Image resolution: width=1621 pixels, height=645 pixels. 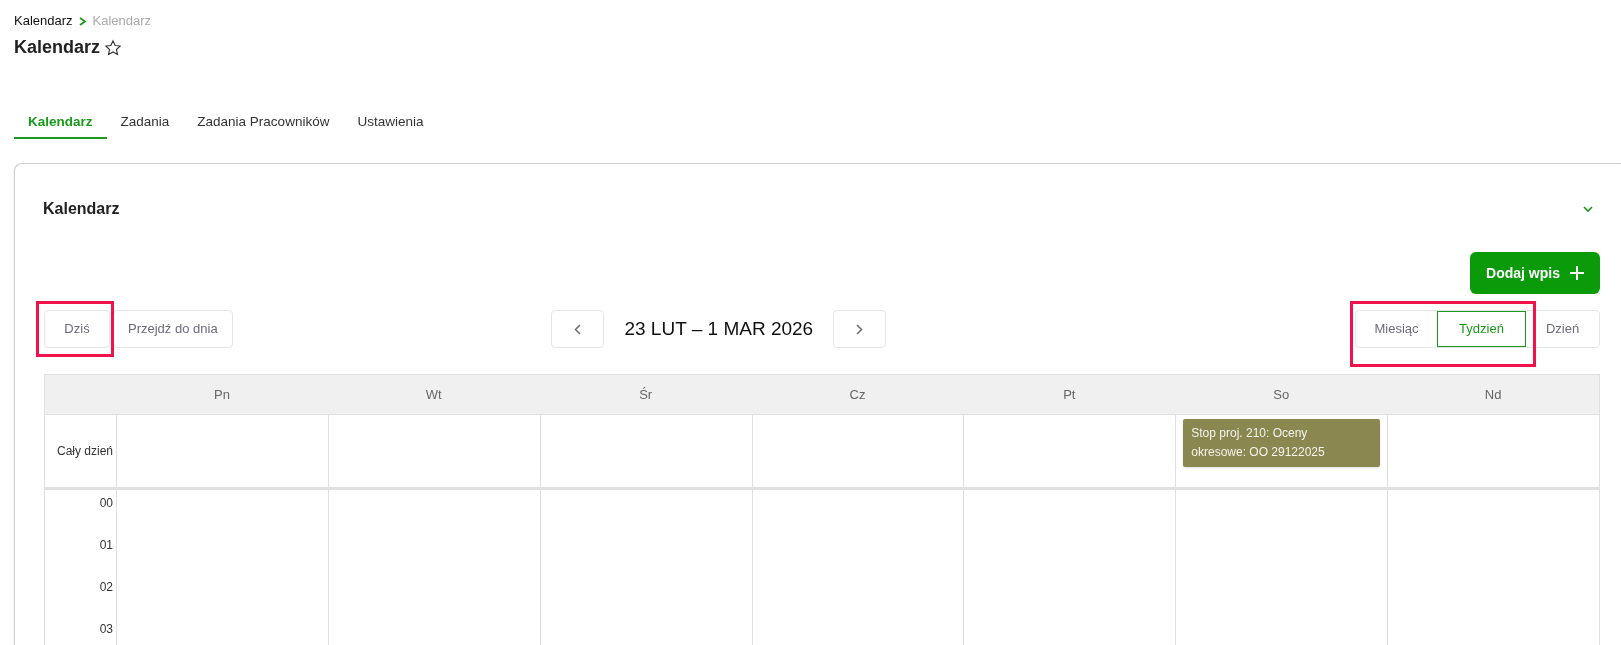 I want to click on day-header: Cz, so click(x=857, y=394).